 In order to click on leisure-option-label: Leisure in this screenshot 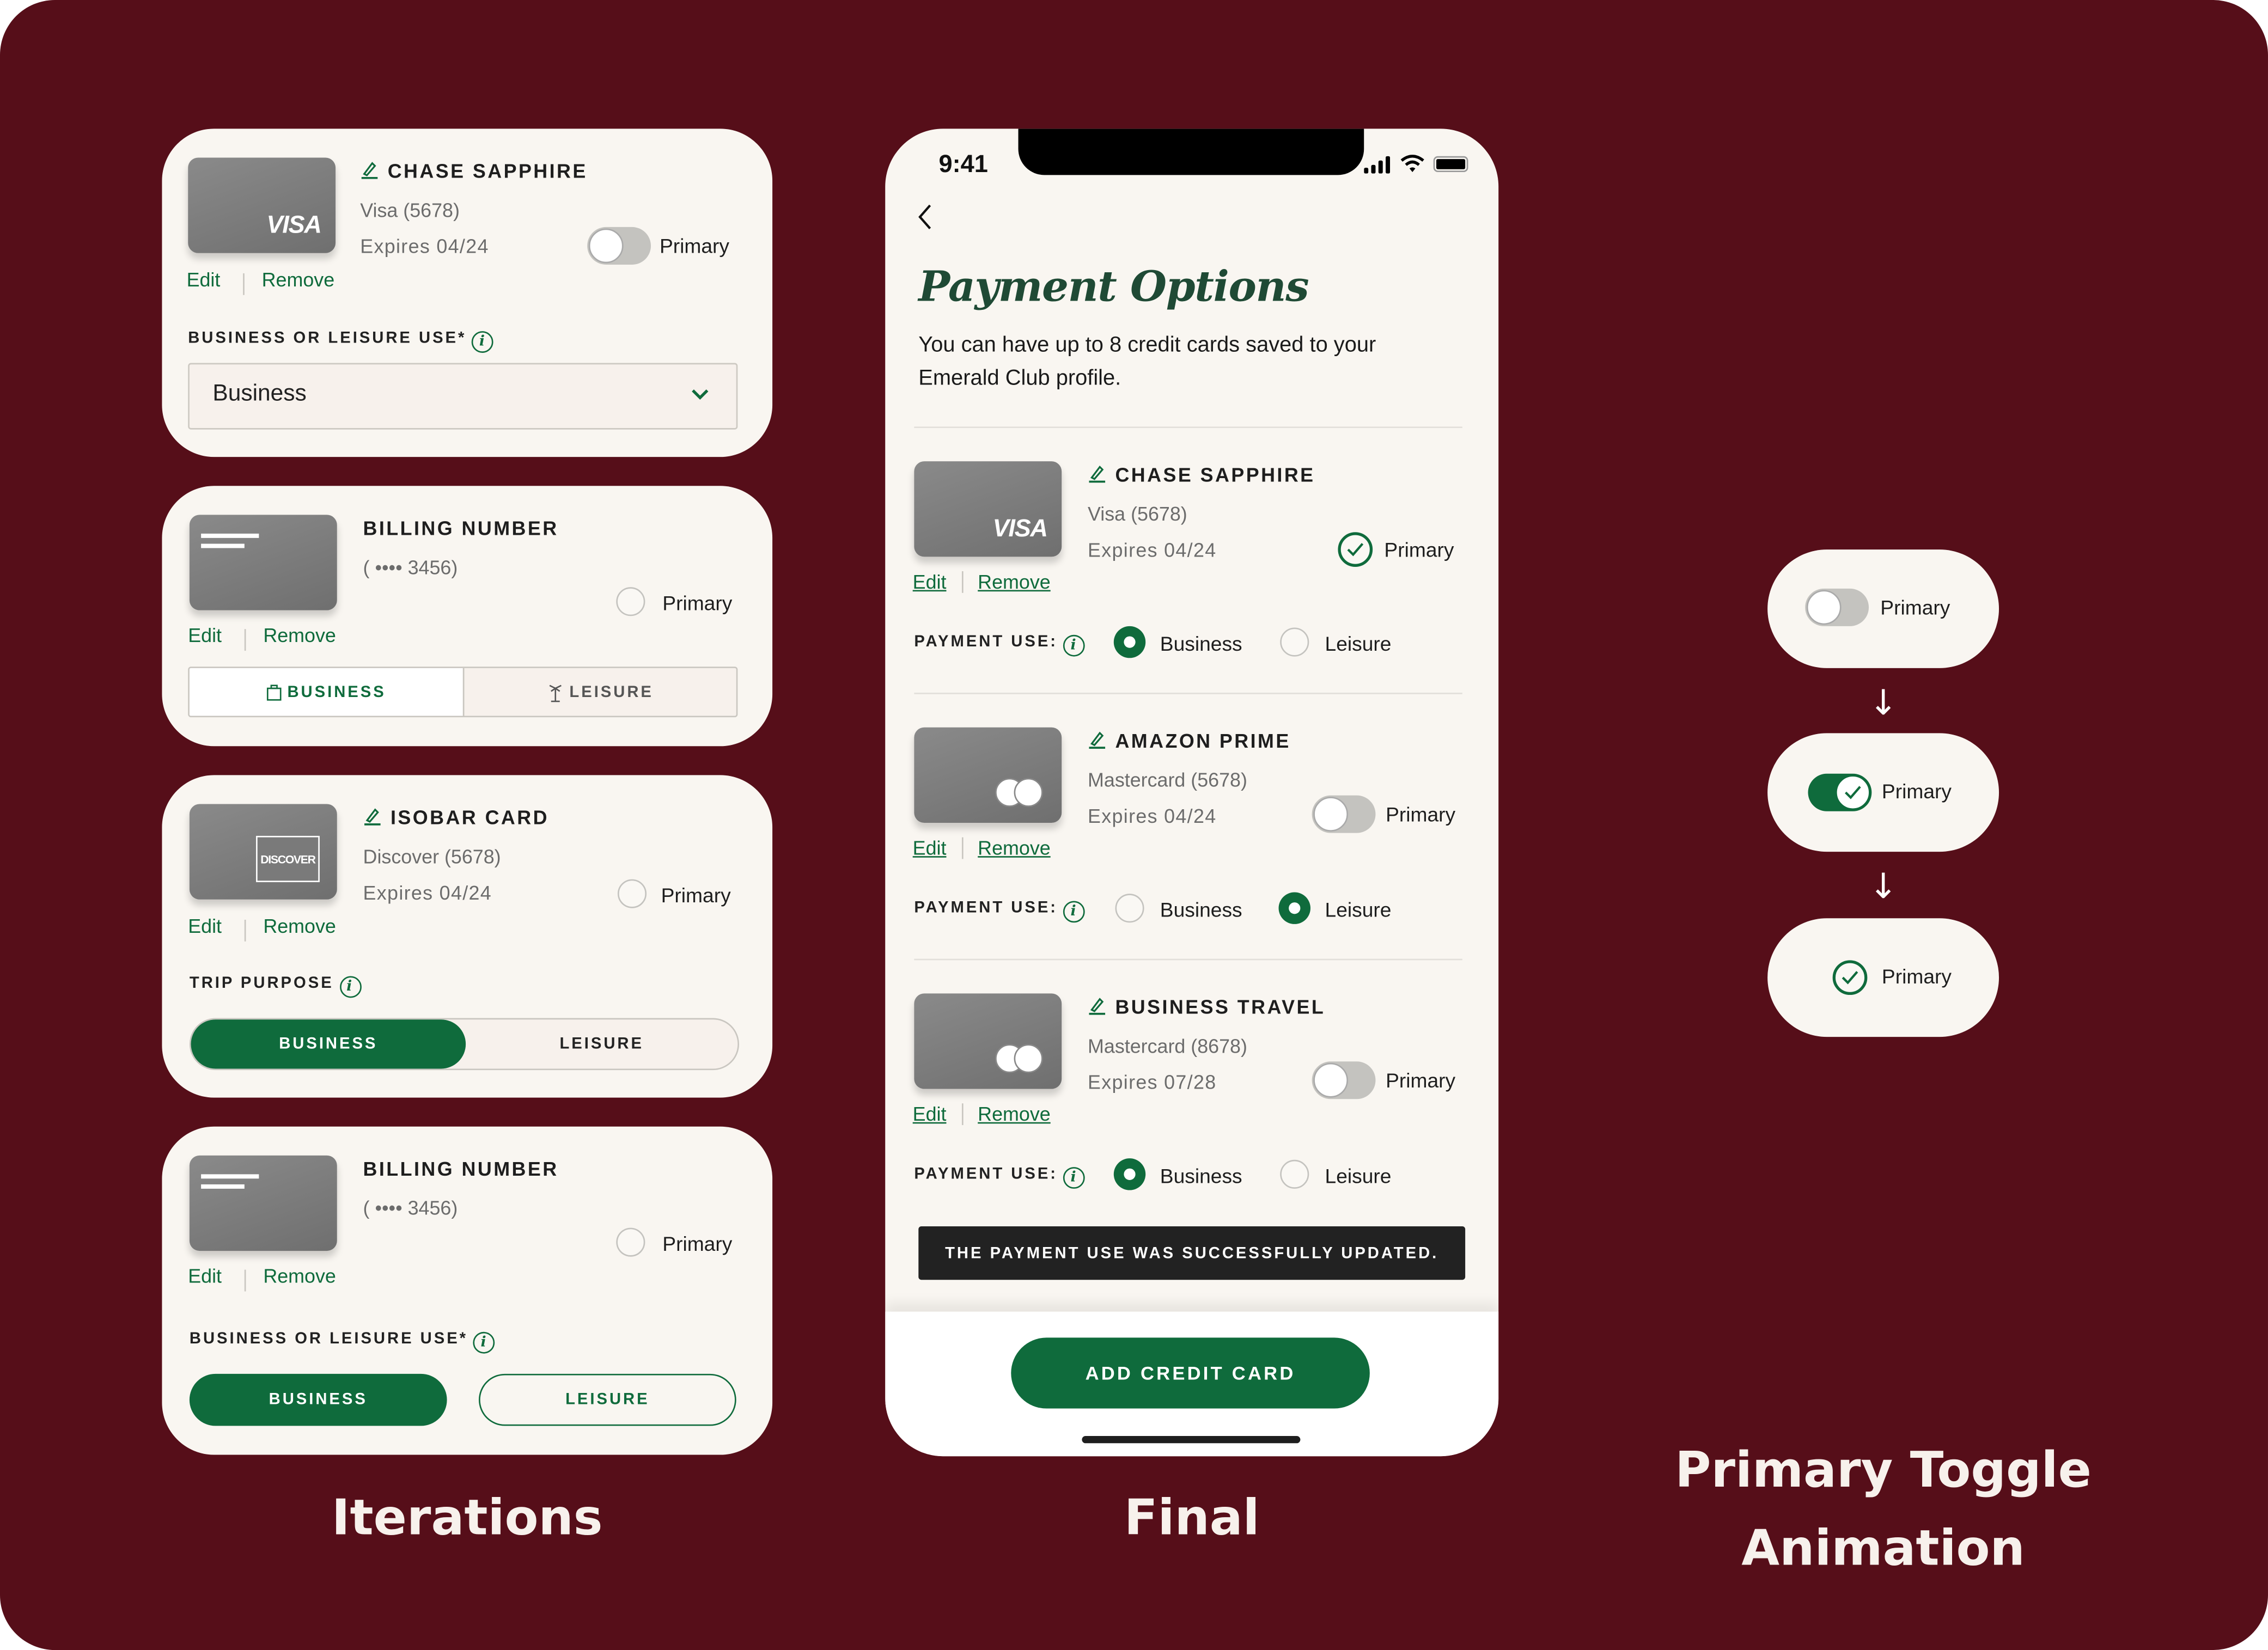, I will do `click(1358, 910)`.